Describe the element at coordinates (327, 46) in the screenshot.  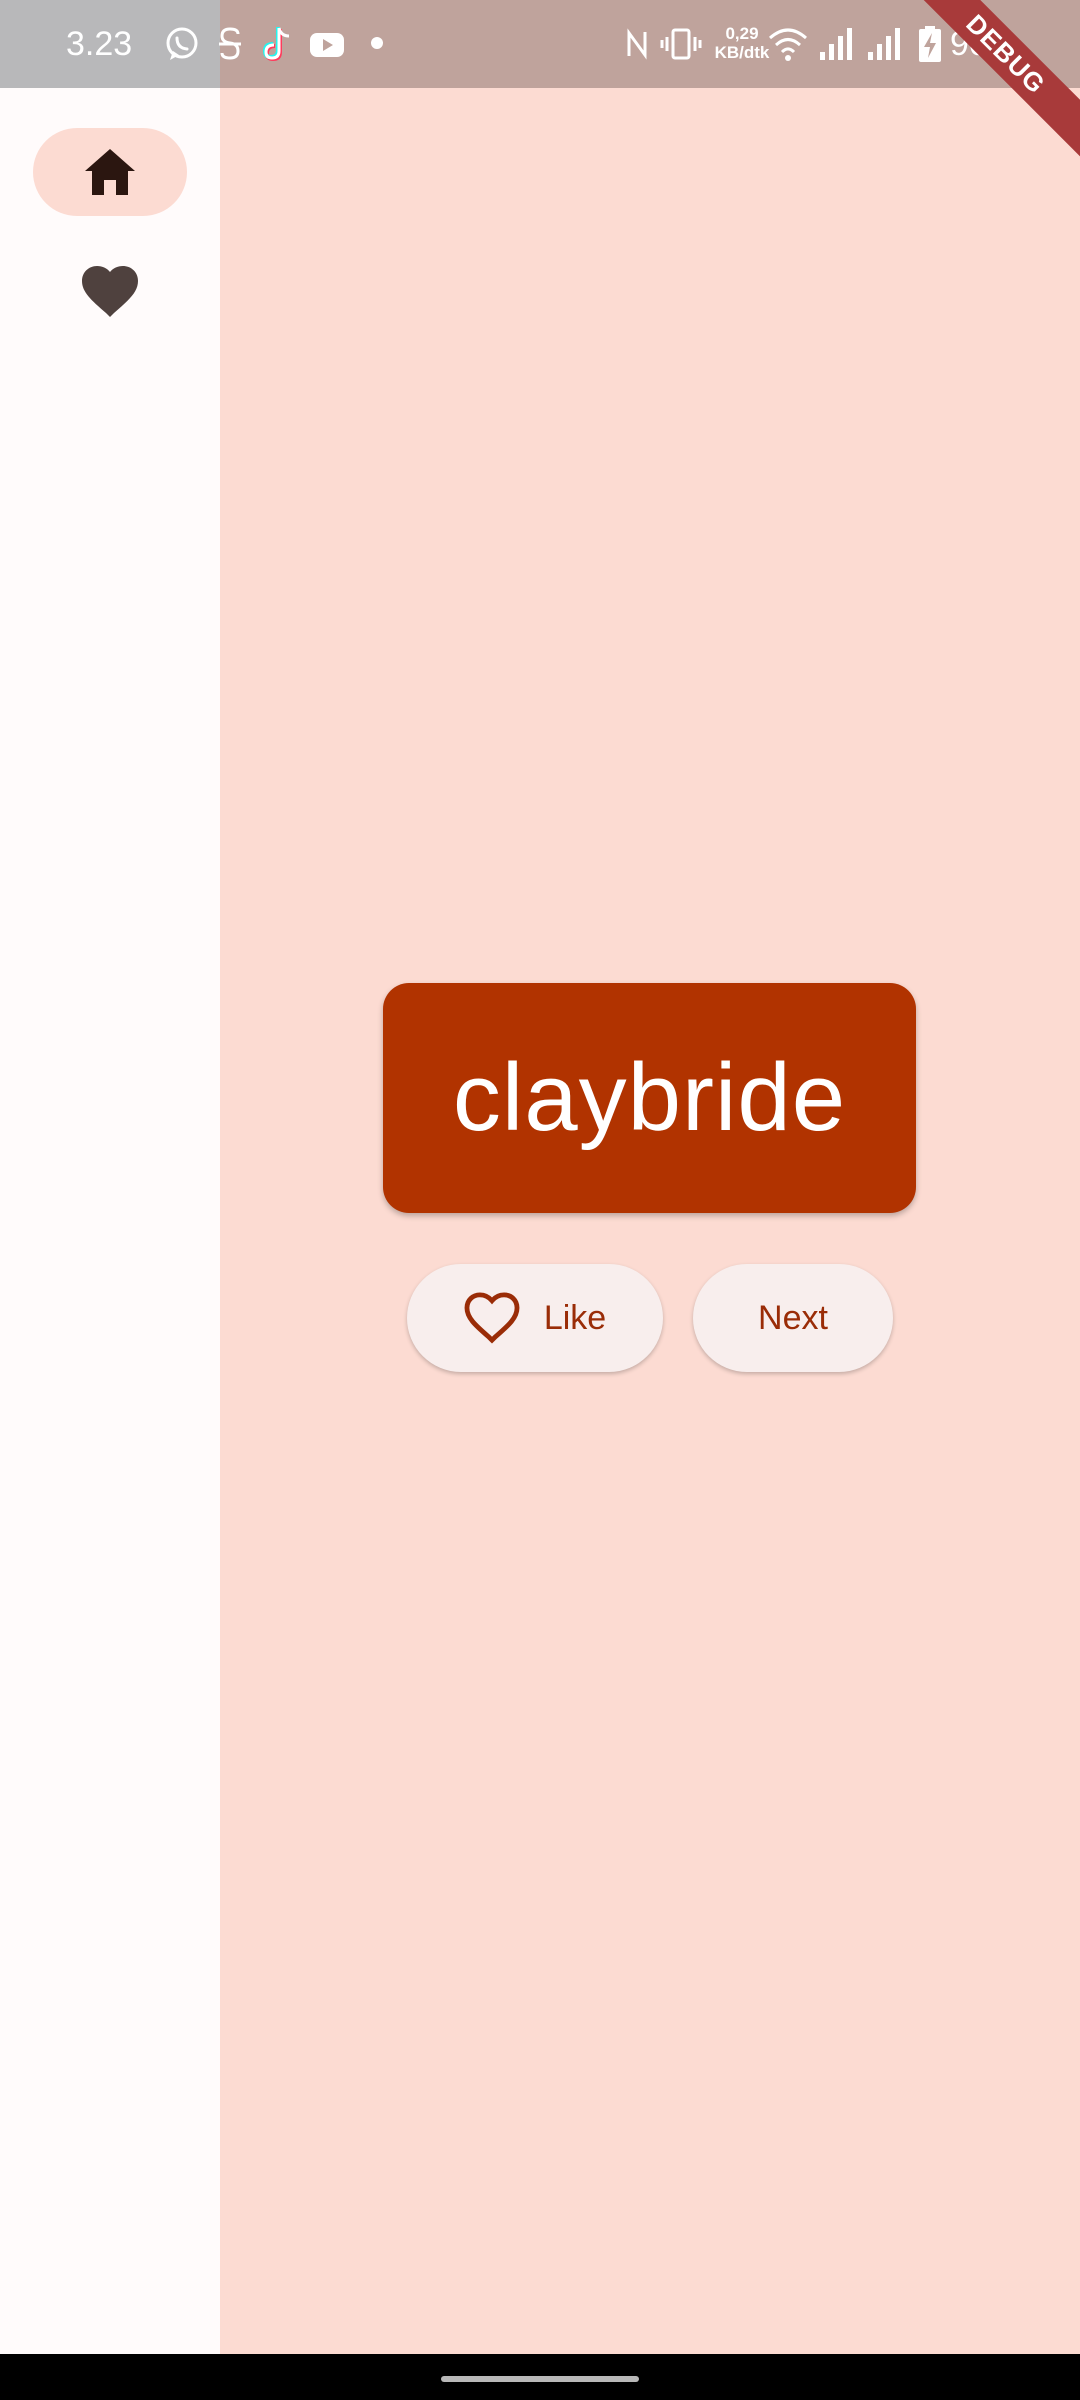
I see `youtube-icon` at that location.